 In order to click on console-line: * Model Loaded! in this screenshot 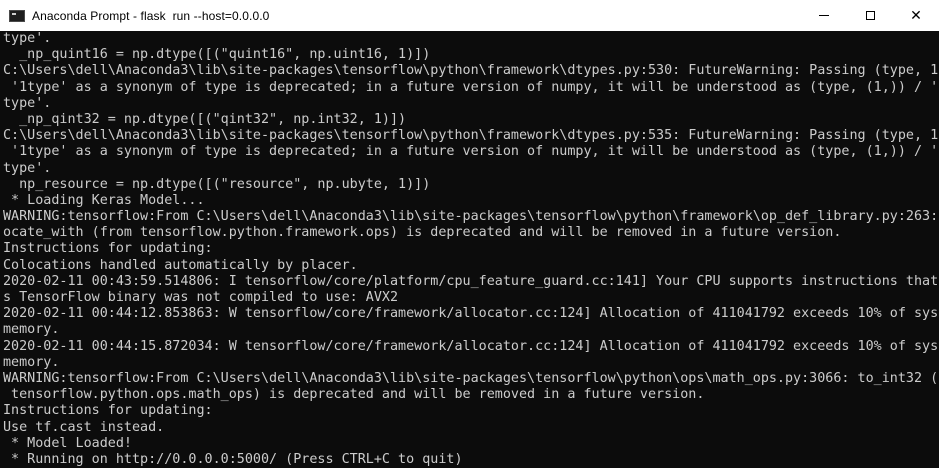, I will do `click(67, 443)`.